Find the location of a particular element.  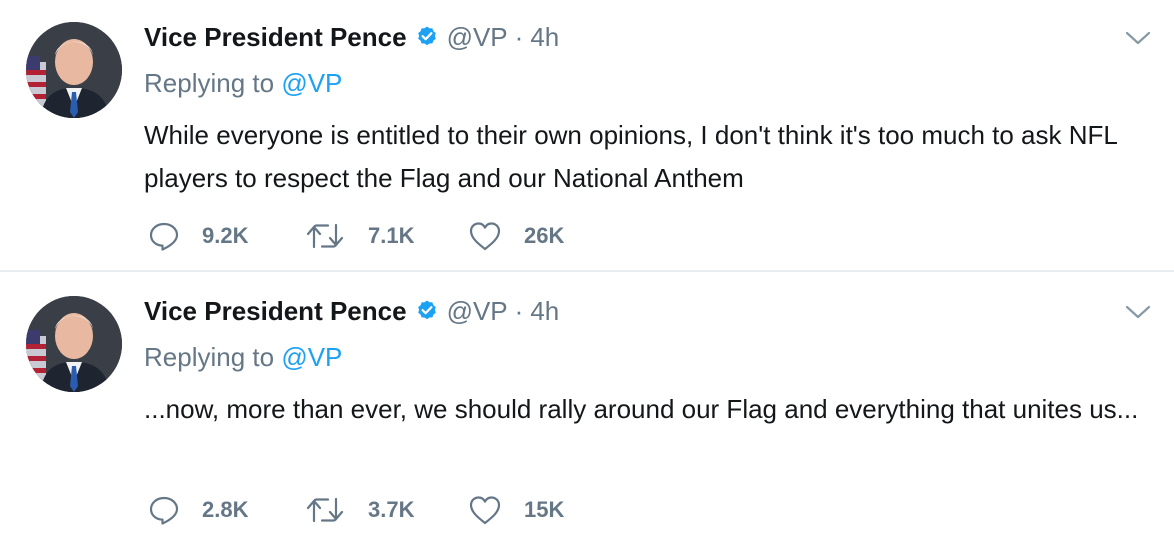

retweet-count: 7.1K is located at coordinates (391, 235).